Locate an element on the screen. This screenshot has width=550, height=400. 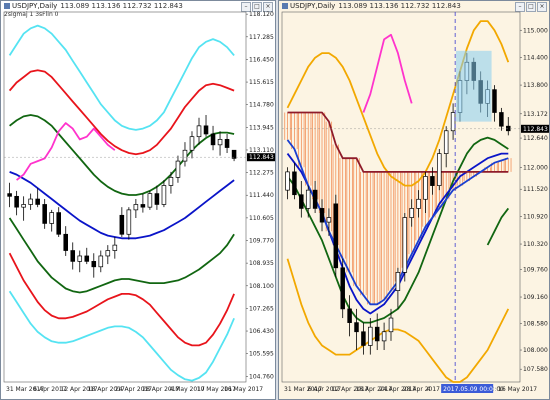
right-highlight-box is located at coordinates (473, 86).